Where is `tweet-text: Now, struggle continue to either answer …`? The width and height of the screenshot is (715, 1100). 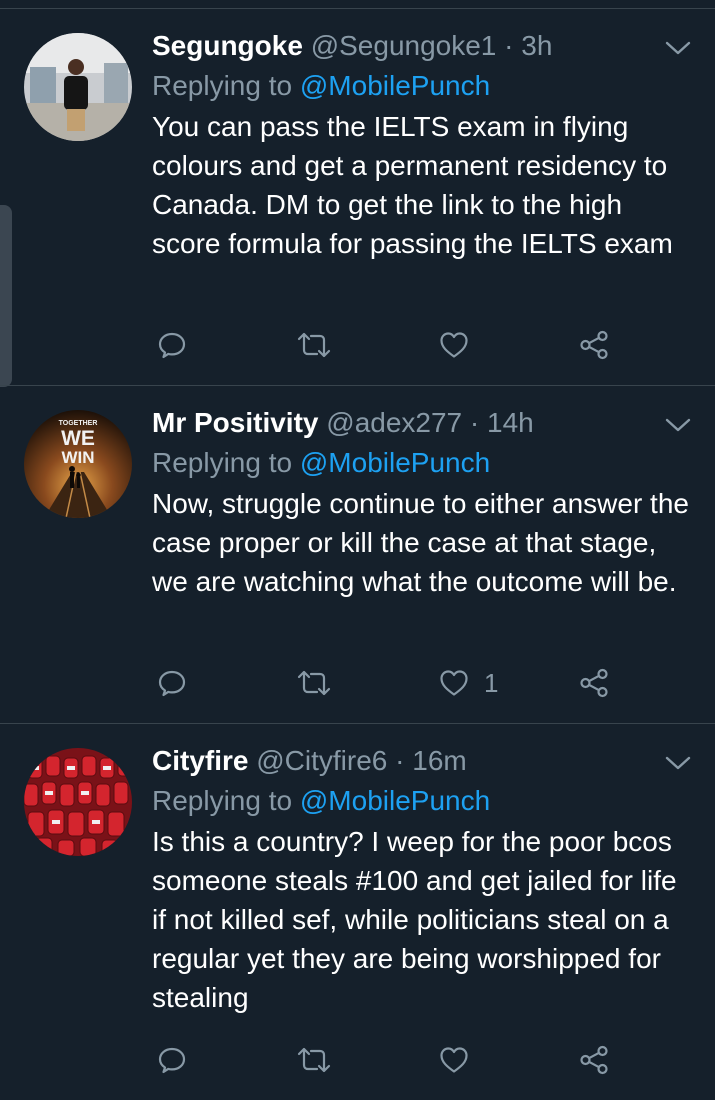
tweet-text: Now, struggle continue to either answer … is located at coordinates (420, 542).